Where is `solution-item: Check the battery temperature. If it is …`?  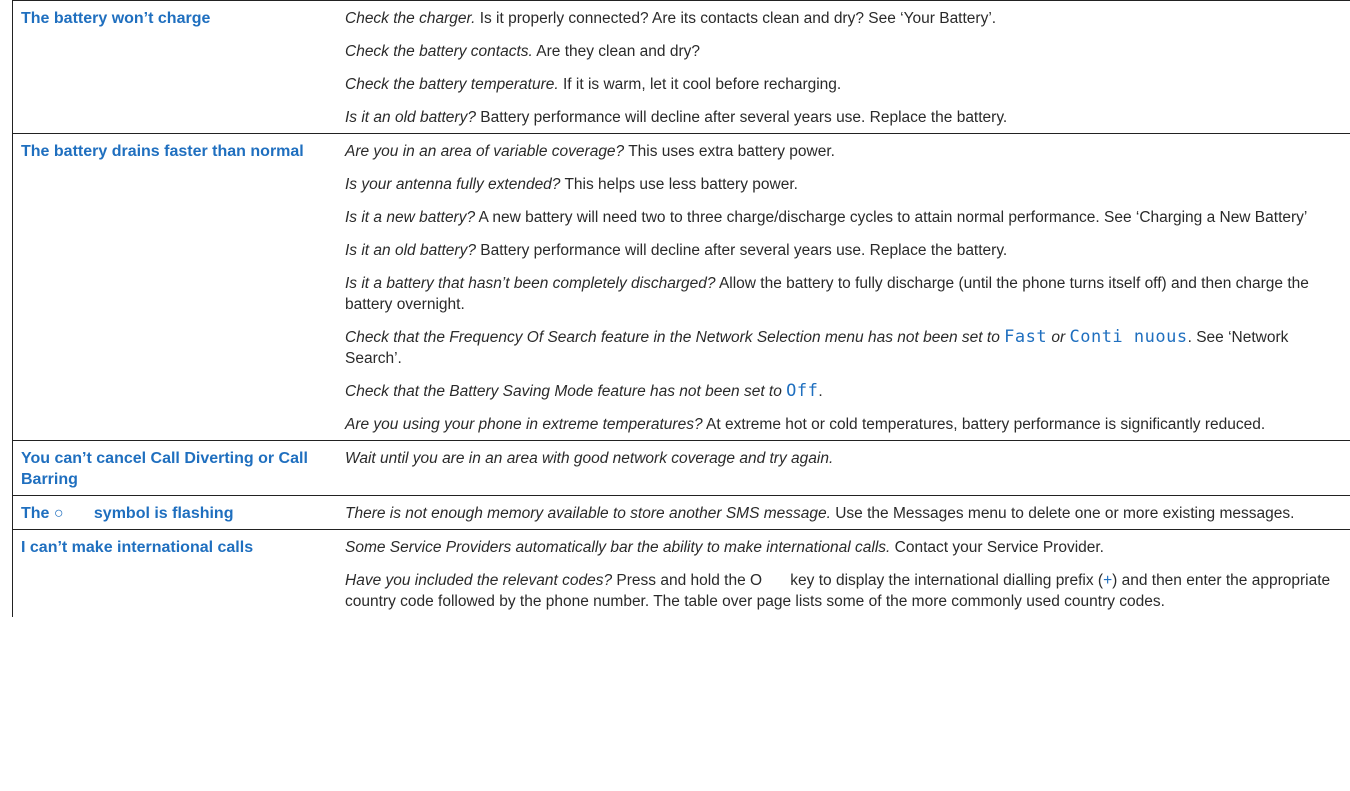 solution-item: Check the battery temperature. If it is … is located at coordinates (845, 84).